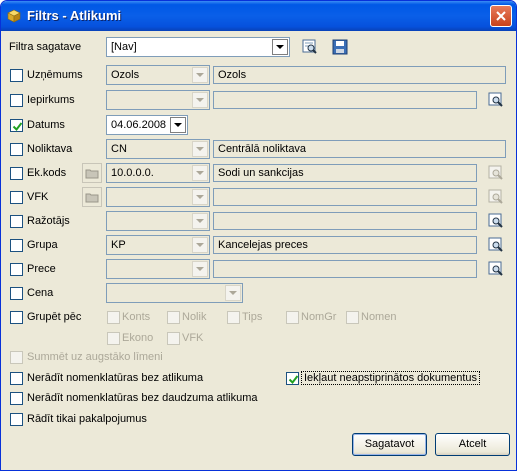  Describe the element at coordinates (319, 317) in the screenshot. I see `group-nomgr-label: NomGr` at that location.